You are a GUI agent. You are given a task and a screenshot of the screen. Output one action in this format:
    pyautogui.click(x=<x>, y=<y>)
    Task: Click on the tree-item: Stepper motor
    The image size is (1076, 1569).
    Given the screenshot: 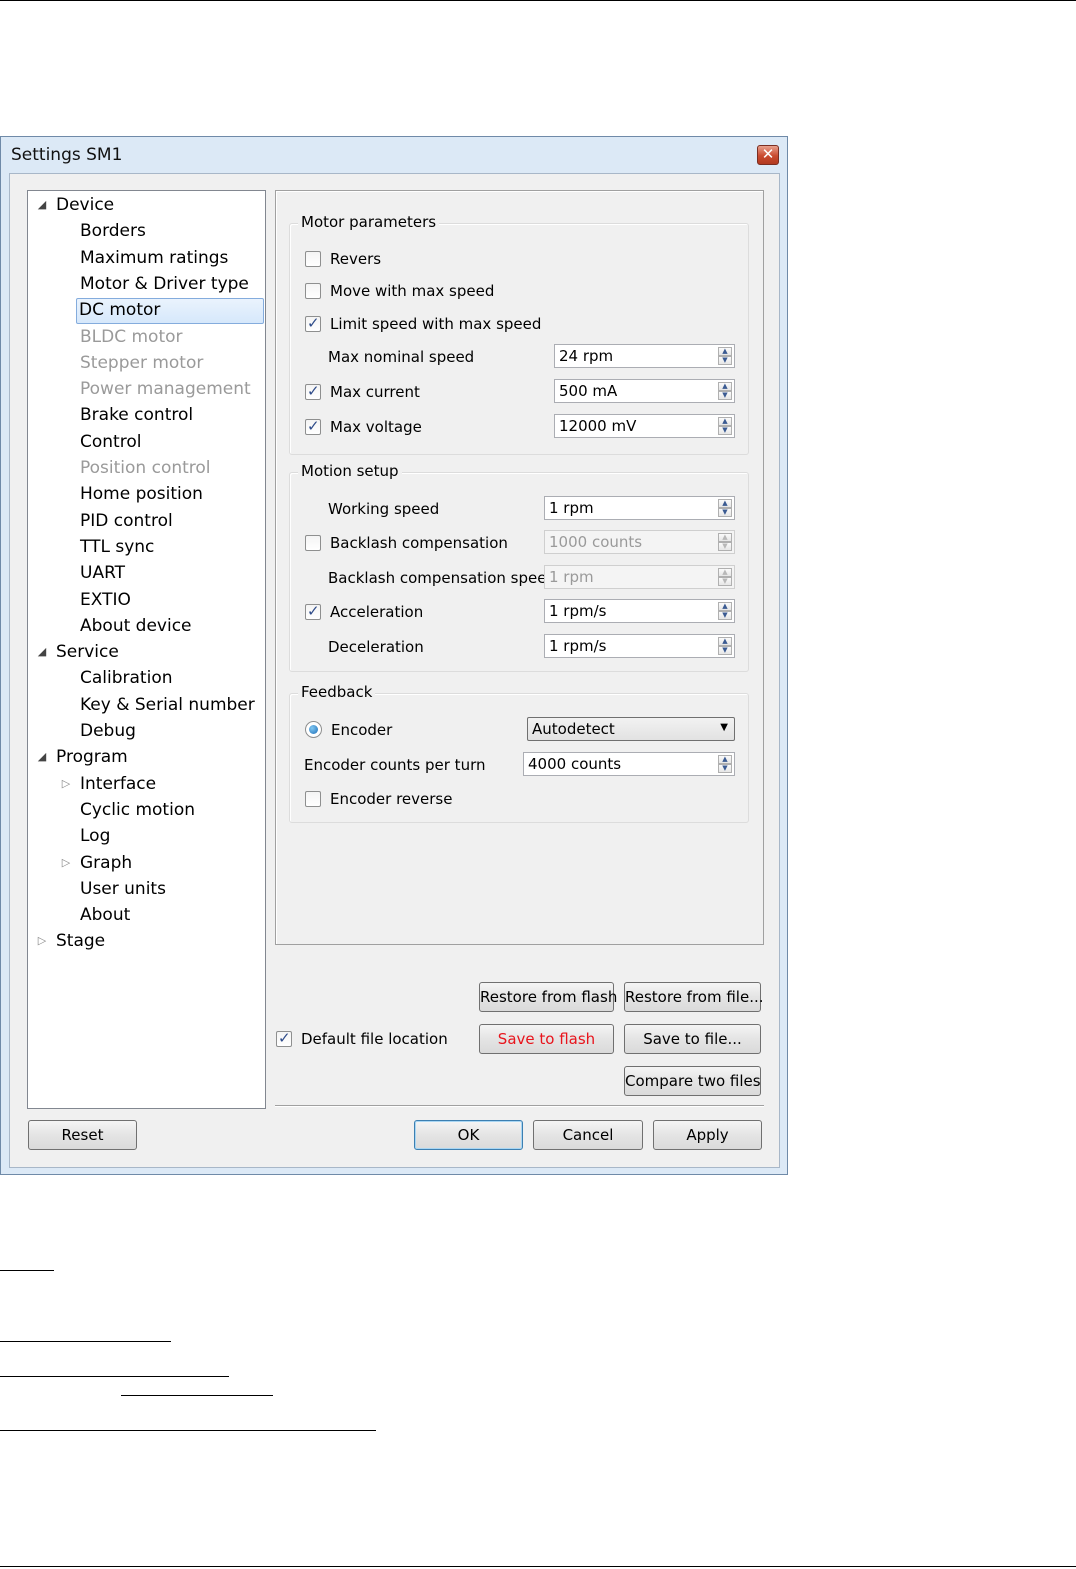 What is the action you would take?
    pyautogui.click(x=141, y=363)
    